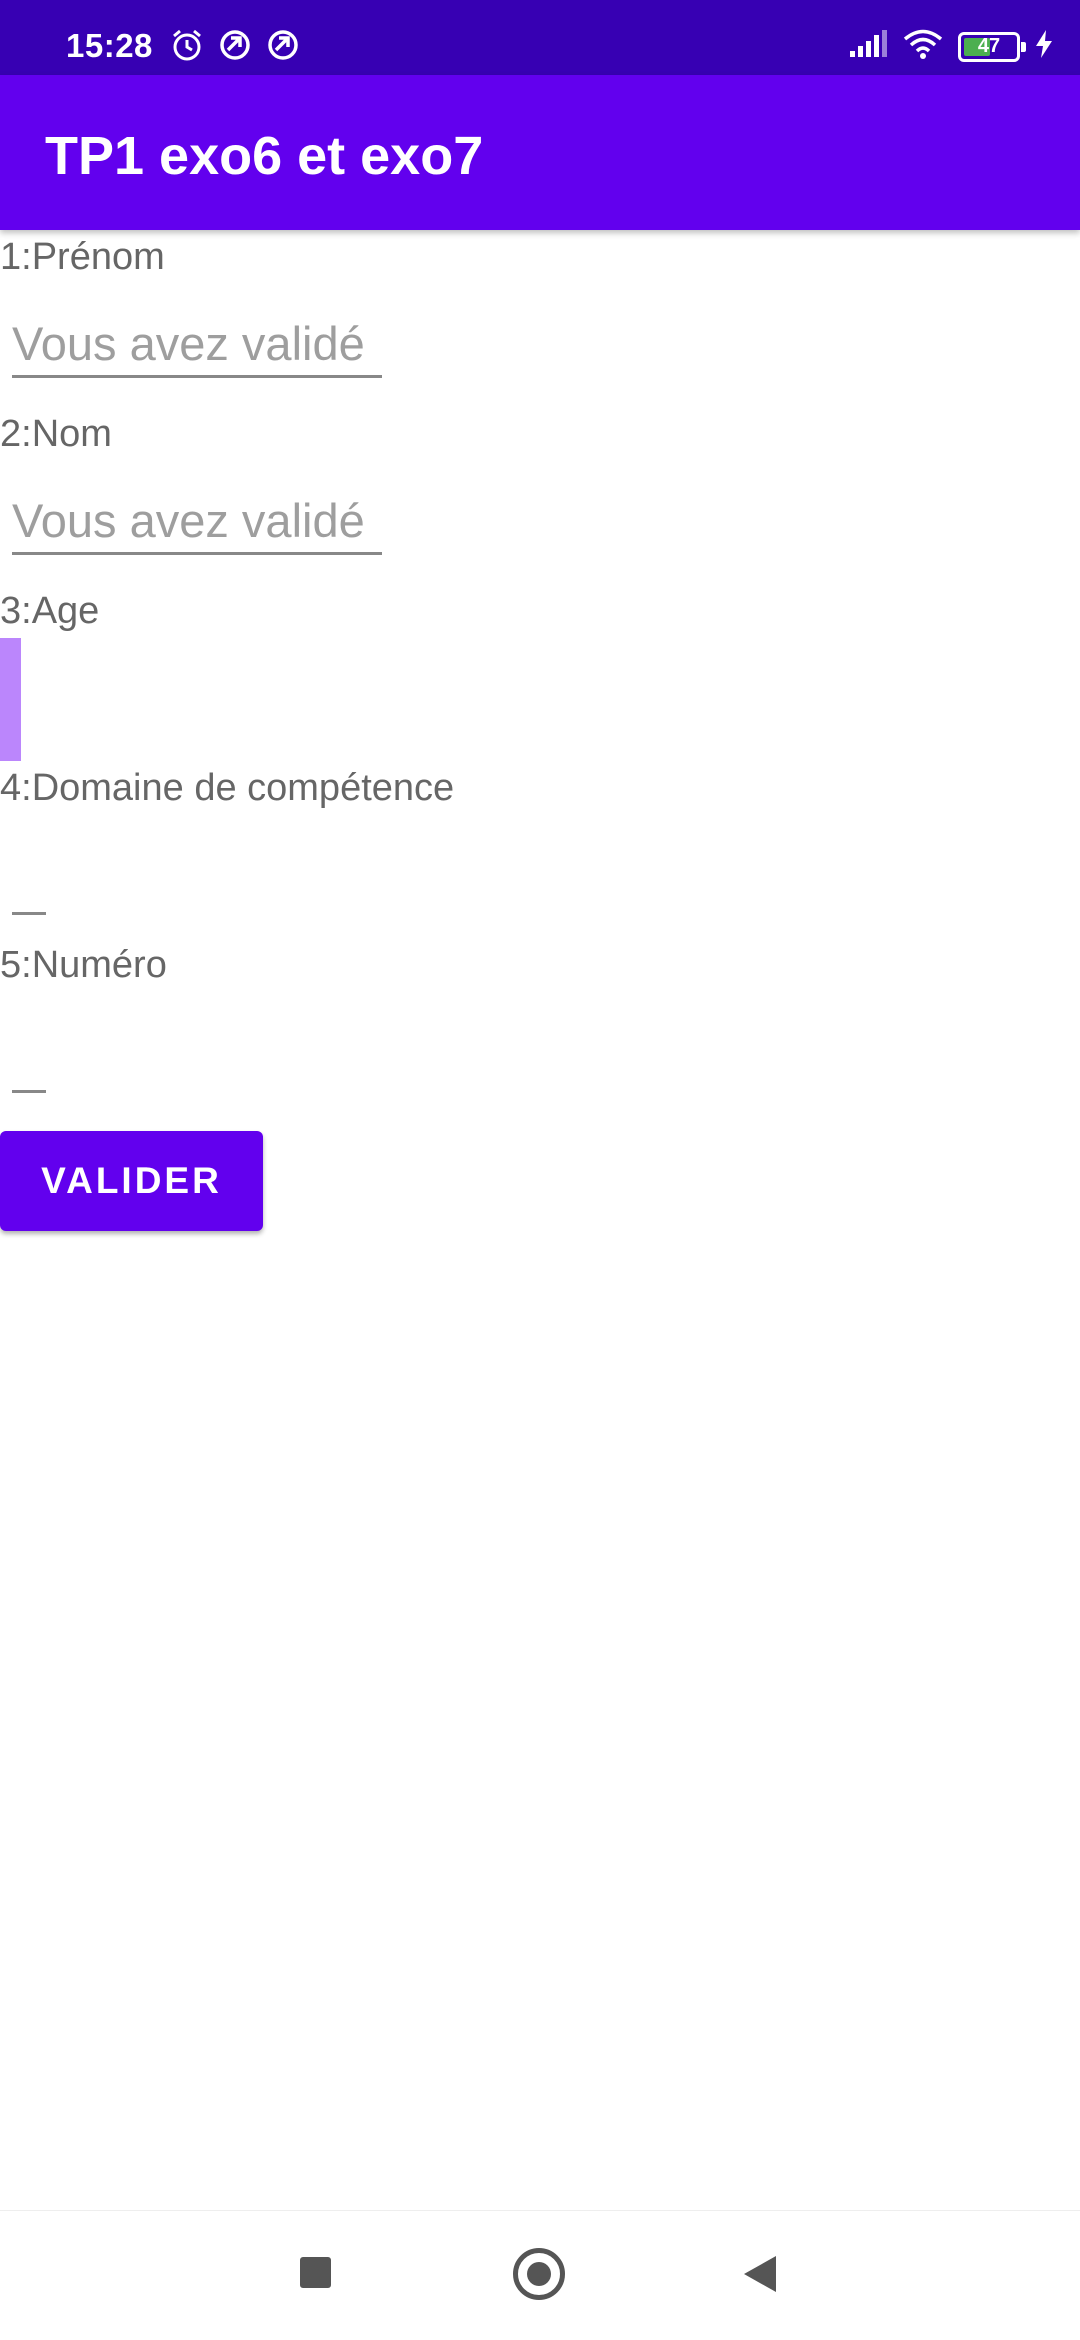 The height and width of the screenshot is (2340, 1080). I want to click on age-label: 3:Age, so click(50, 611).